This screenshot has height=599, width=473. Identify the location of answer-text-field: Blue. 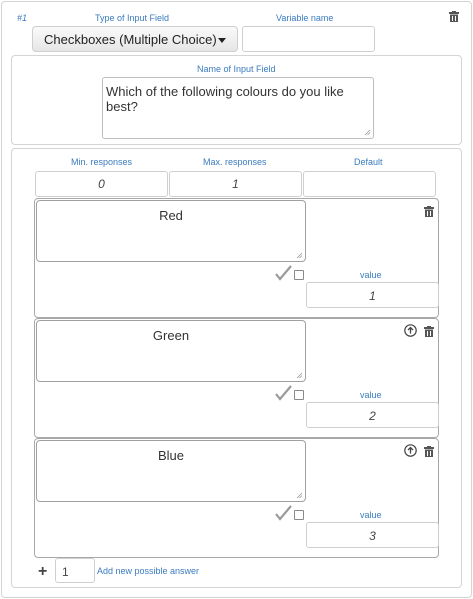
(171, 471).